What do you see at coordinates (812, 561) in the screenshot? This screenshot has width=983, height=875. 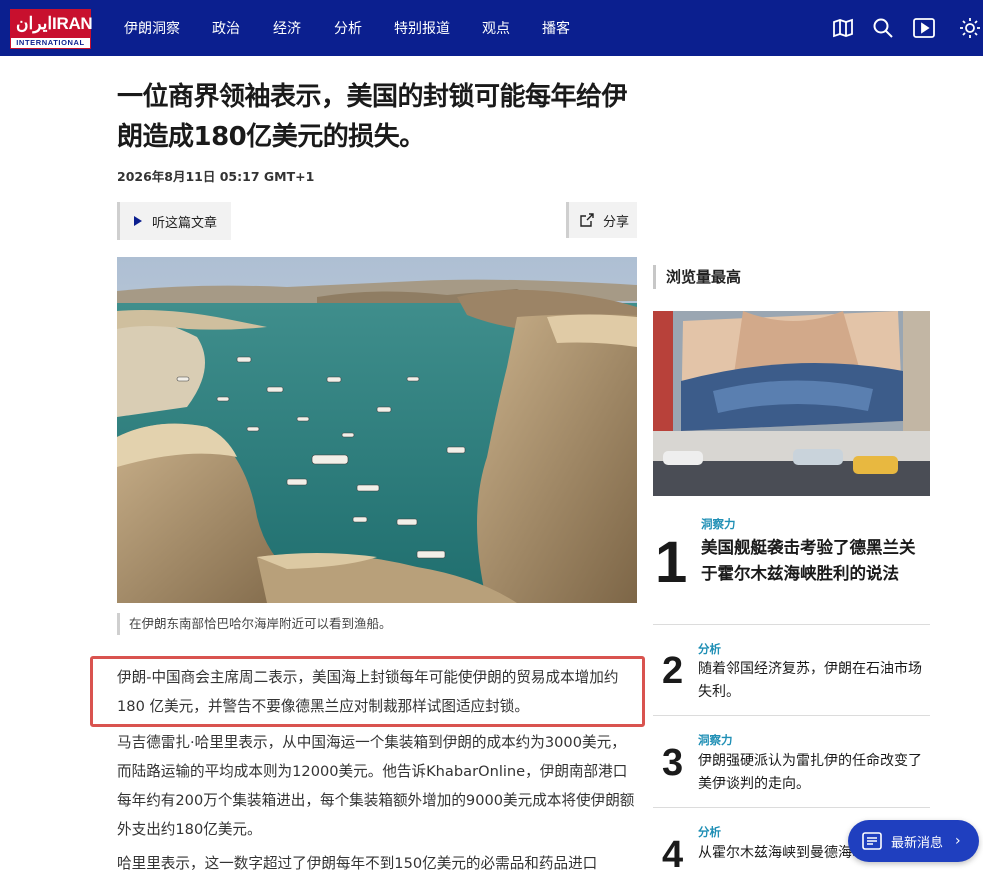 I see `rank-title-1: 美国舰艇袭击考验了德黑兰关于霍尔木兹海峡胜利的说法` at bounding box center [812, 561].